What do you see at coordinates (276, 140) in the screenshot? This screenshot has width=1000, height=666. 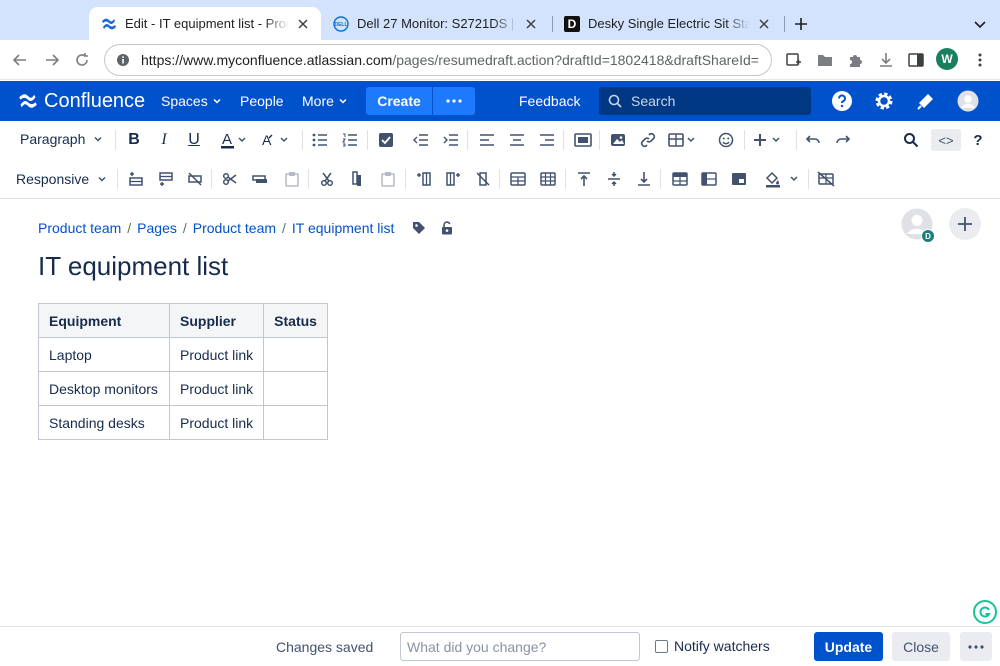 I see `text-formatting-more-icon: A` at bounding box center [276, 140].